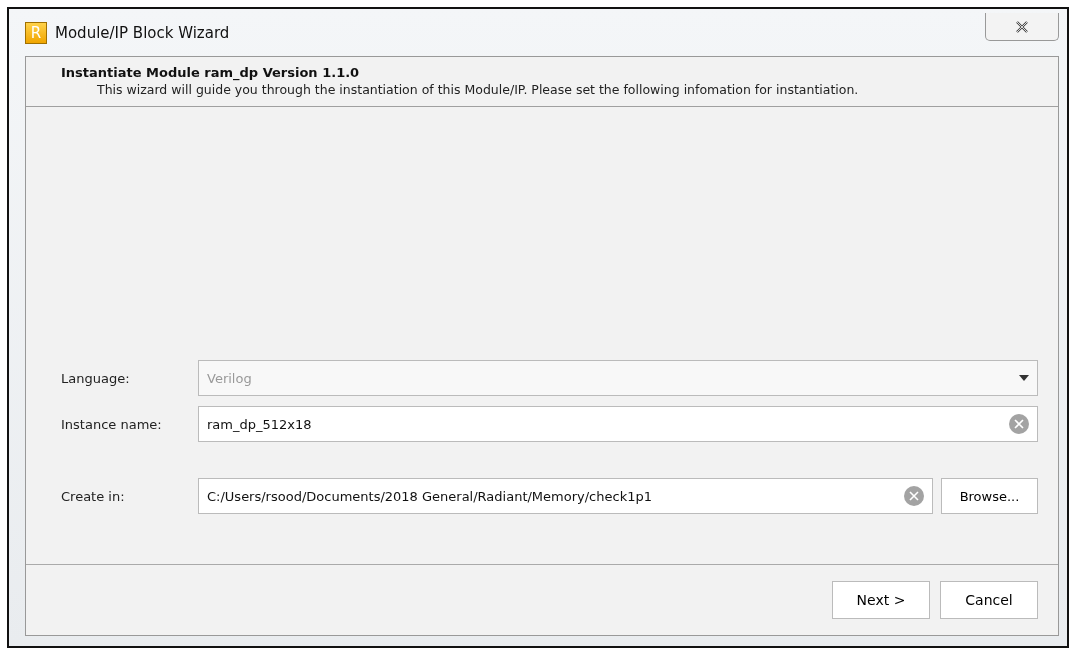 The image size is (1076, 655). What do you see at coordinates (618, 424) in the screenshot?
I see `input-field: ram_dp_512x18` at bounding box center [618, 424].